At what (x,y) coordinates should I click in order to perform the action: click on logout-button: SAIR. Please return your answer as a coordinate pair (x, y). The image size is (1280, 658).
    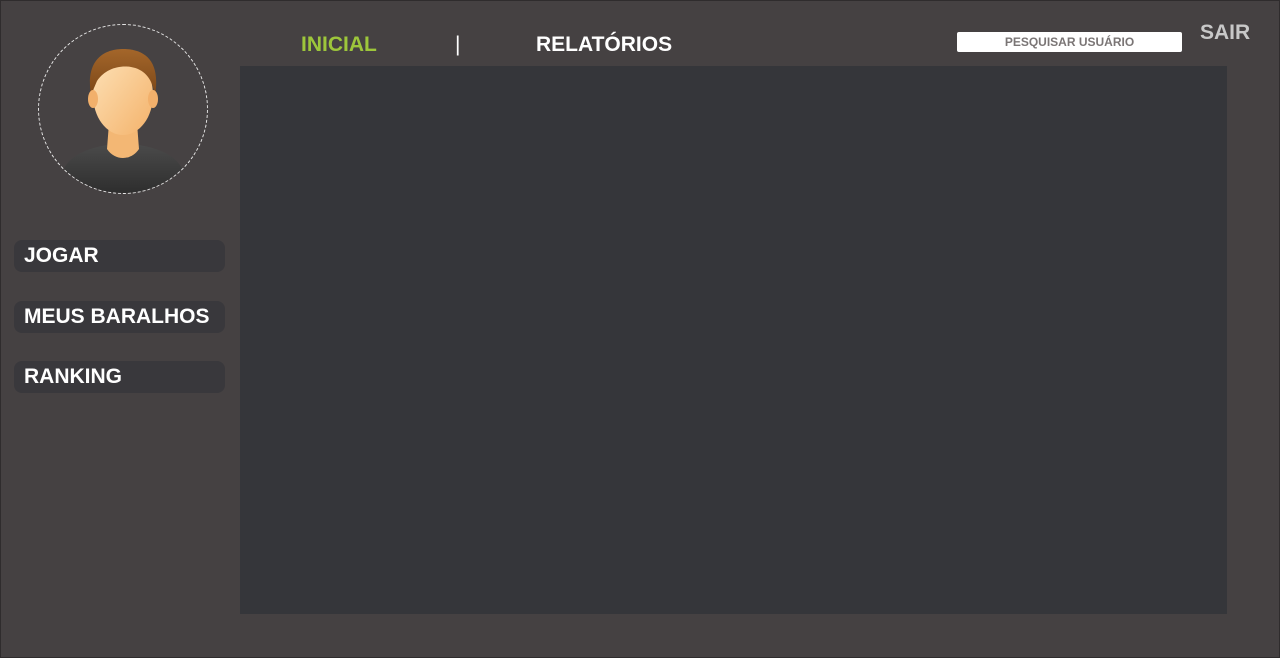
    Looking at the image, I should click on (1225, 33).